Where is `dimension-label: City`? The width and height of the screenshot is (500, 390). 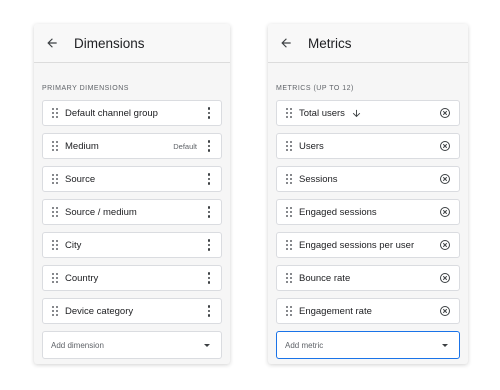
dimension-label: City is located at coordinates (73, 245).